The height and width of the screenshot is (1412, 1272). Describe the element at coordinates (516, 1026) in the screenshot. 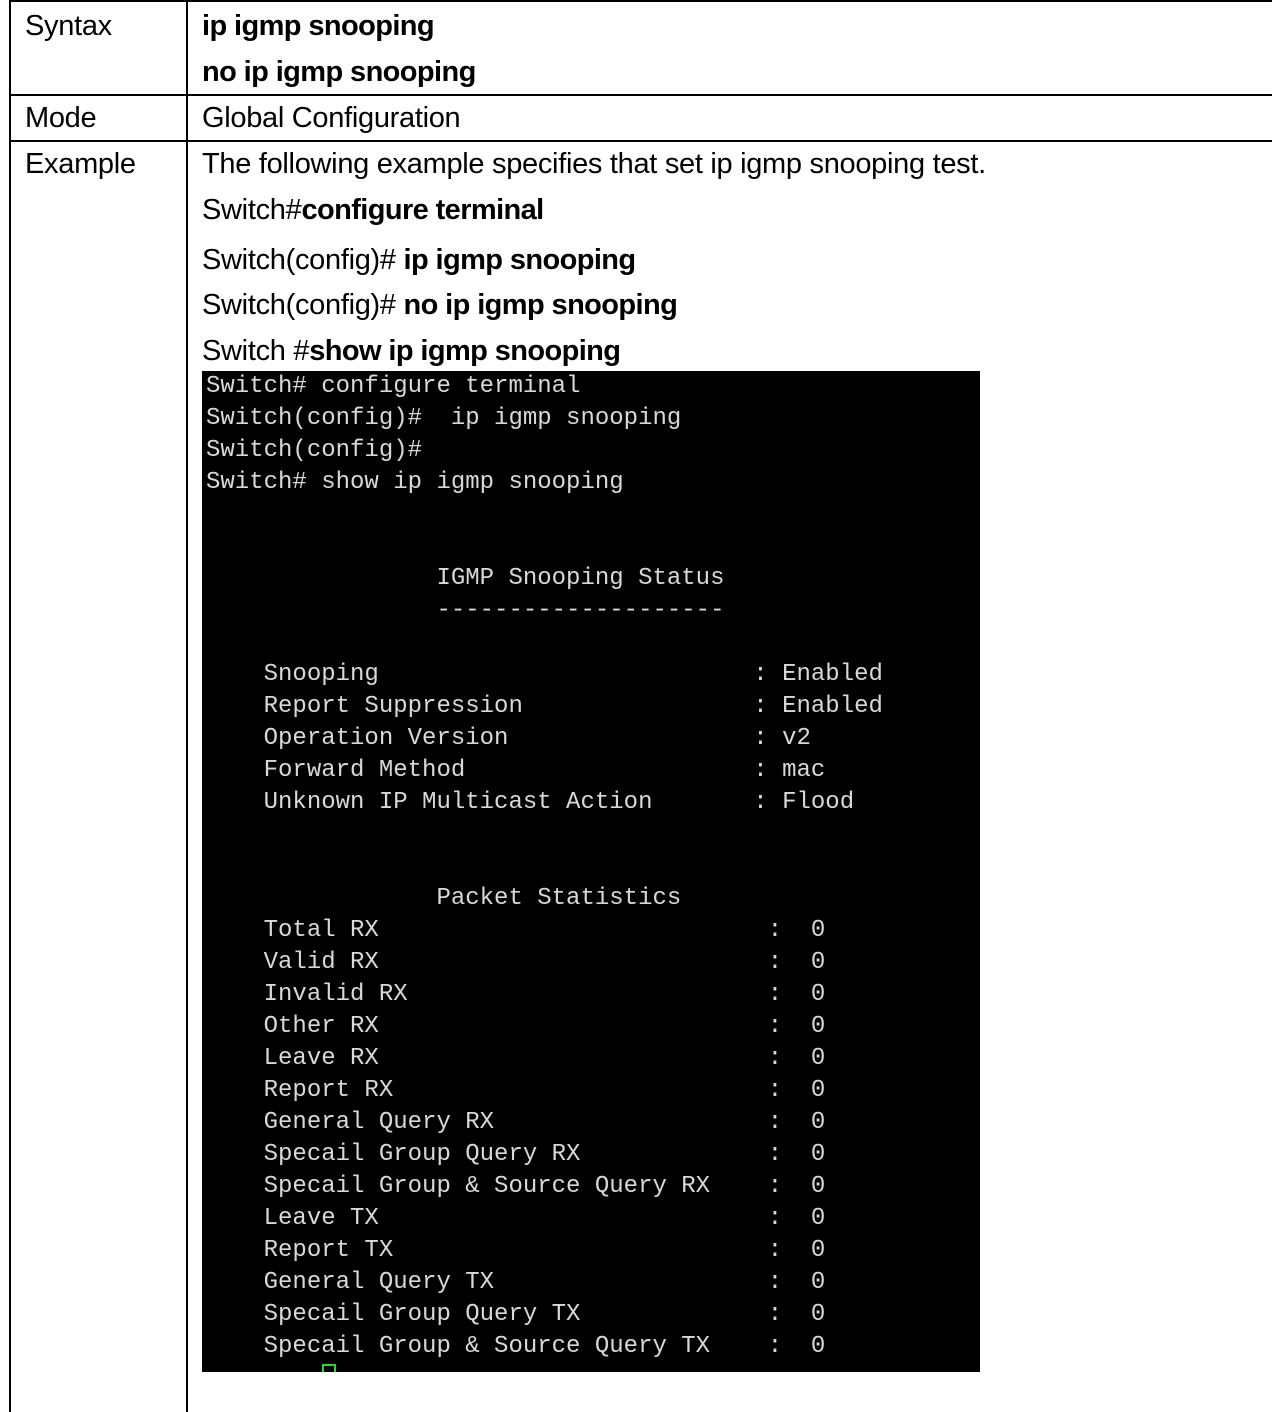

I see `terminal-line: Other RX : 0` at that location.